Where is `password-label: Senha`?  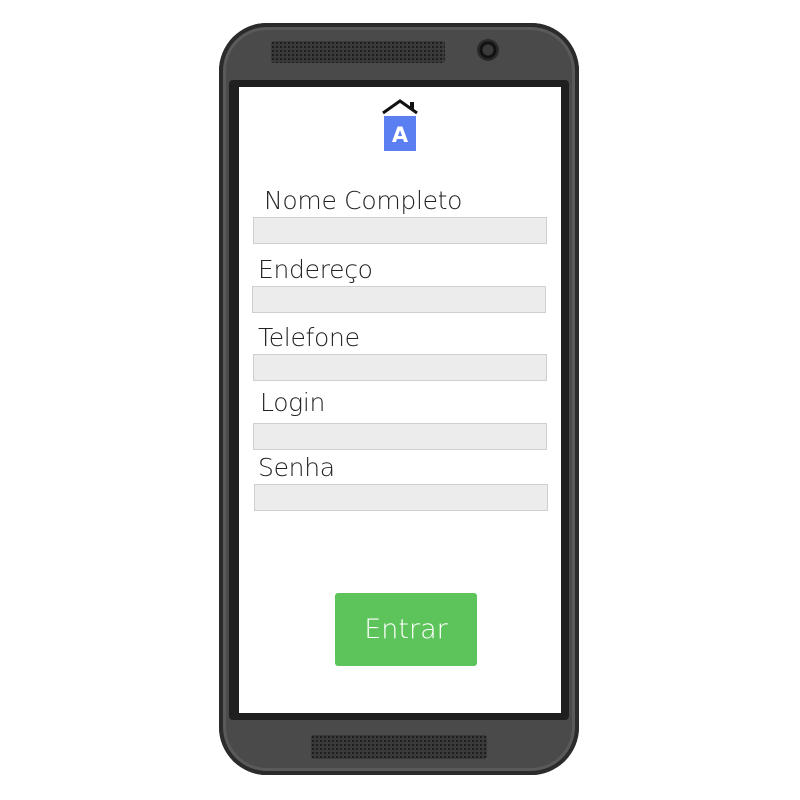
password-label: Senha is located at coordinates (296, 467).